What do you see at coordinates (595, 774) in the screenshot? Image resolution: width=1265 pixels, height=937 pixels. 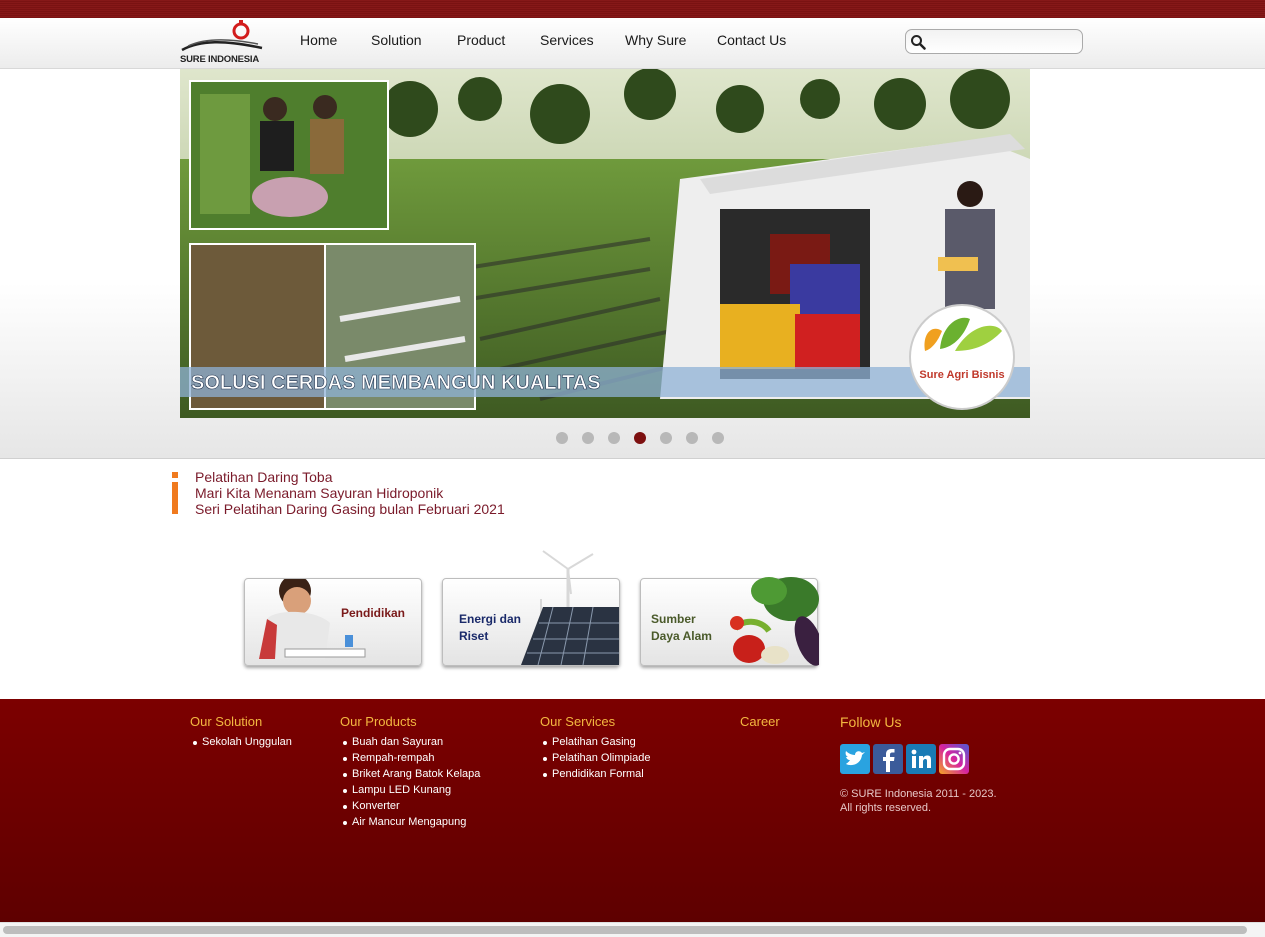 I see `footer-link: Pendidikan Formal` at bounding box center [595, 774].